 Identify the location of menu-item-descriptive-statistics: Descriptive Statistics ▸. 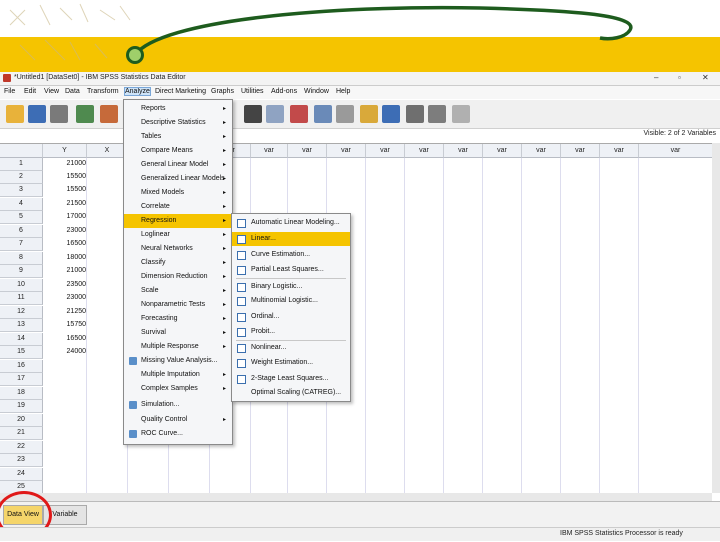
(178, 123).